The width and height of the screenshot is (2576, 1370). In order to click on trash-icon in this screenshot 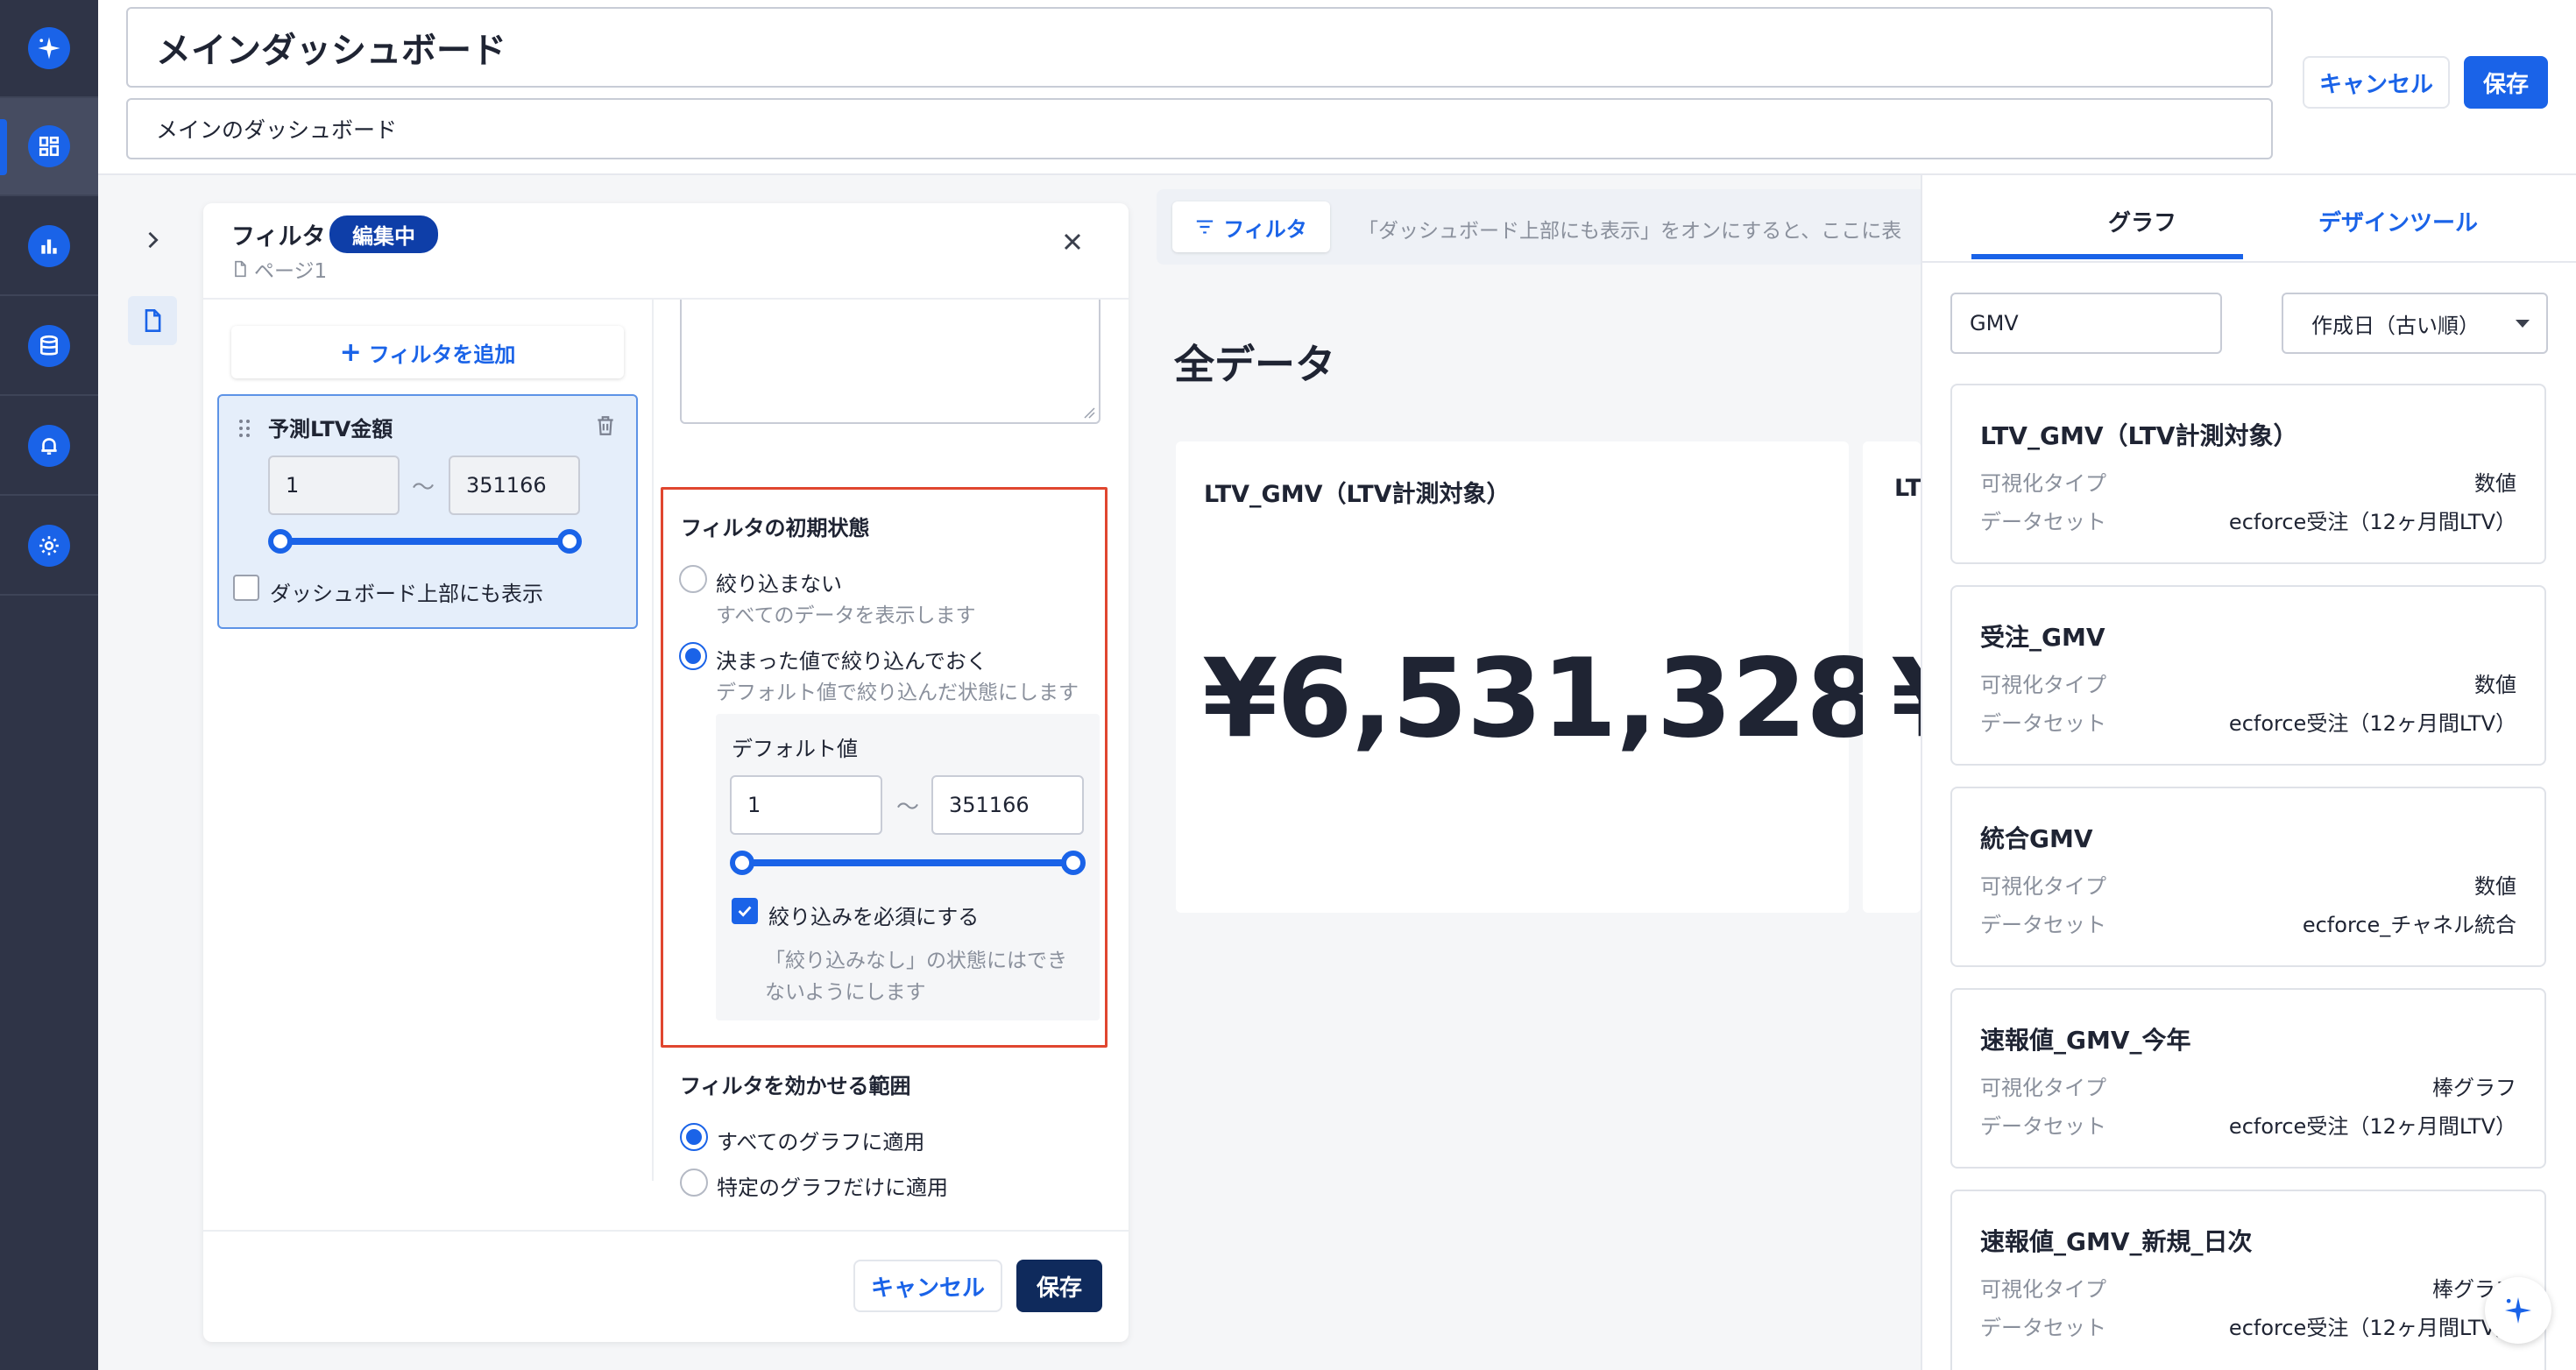, I will do `click(606, 427)`.